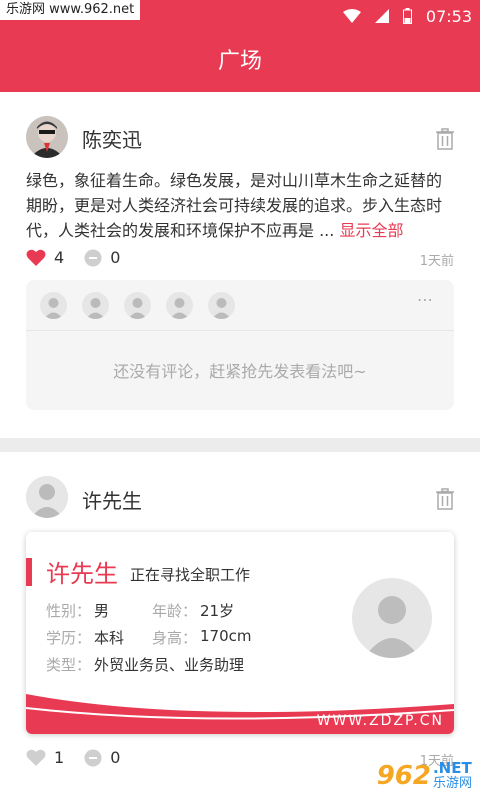  I want to click on resume-site: WWW.ZDZP.CN, so click(380, 721).